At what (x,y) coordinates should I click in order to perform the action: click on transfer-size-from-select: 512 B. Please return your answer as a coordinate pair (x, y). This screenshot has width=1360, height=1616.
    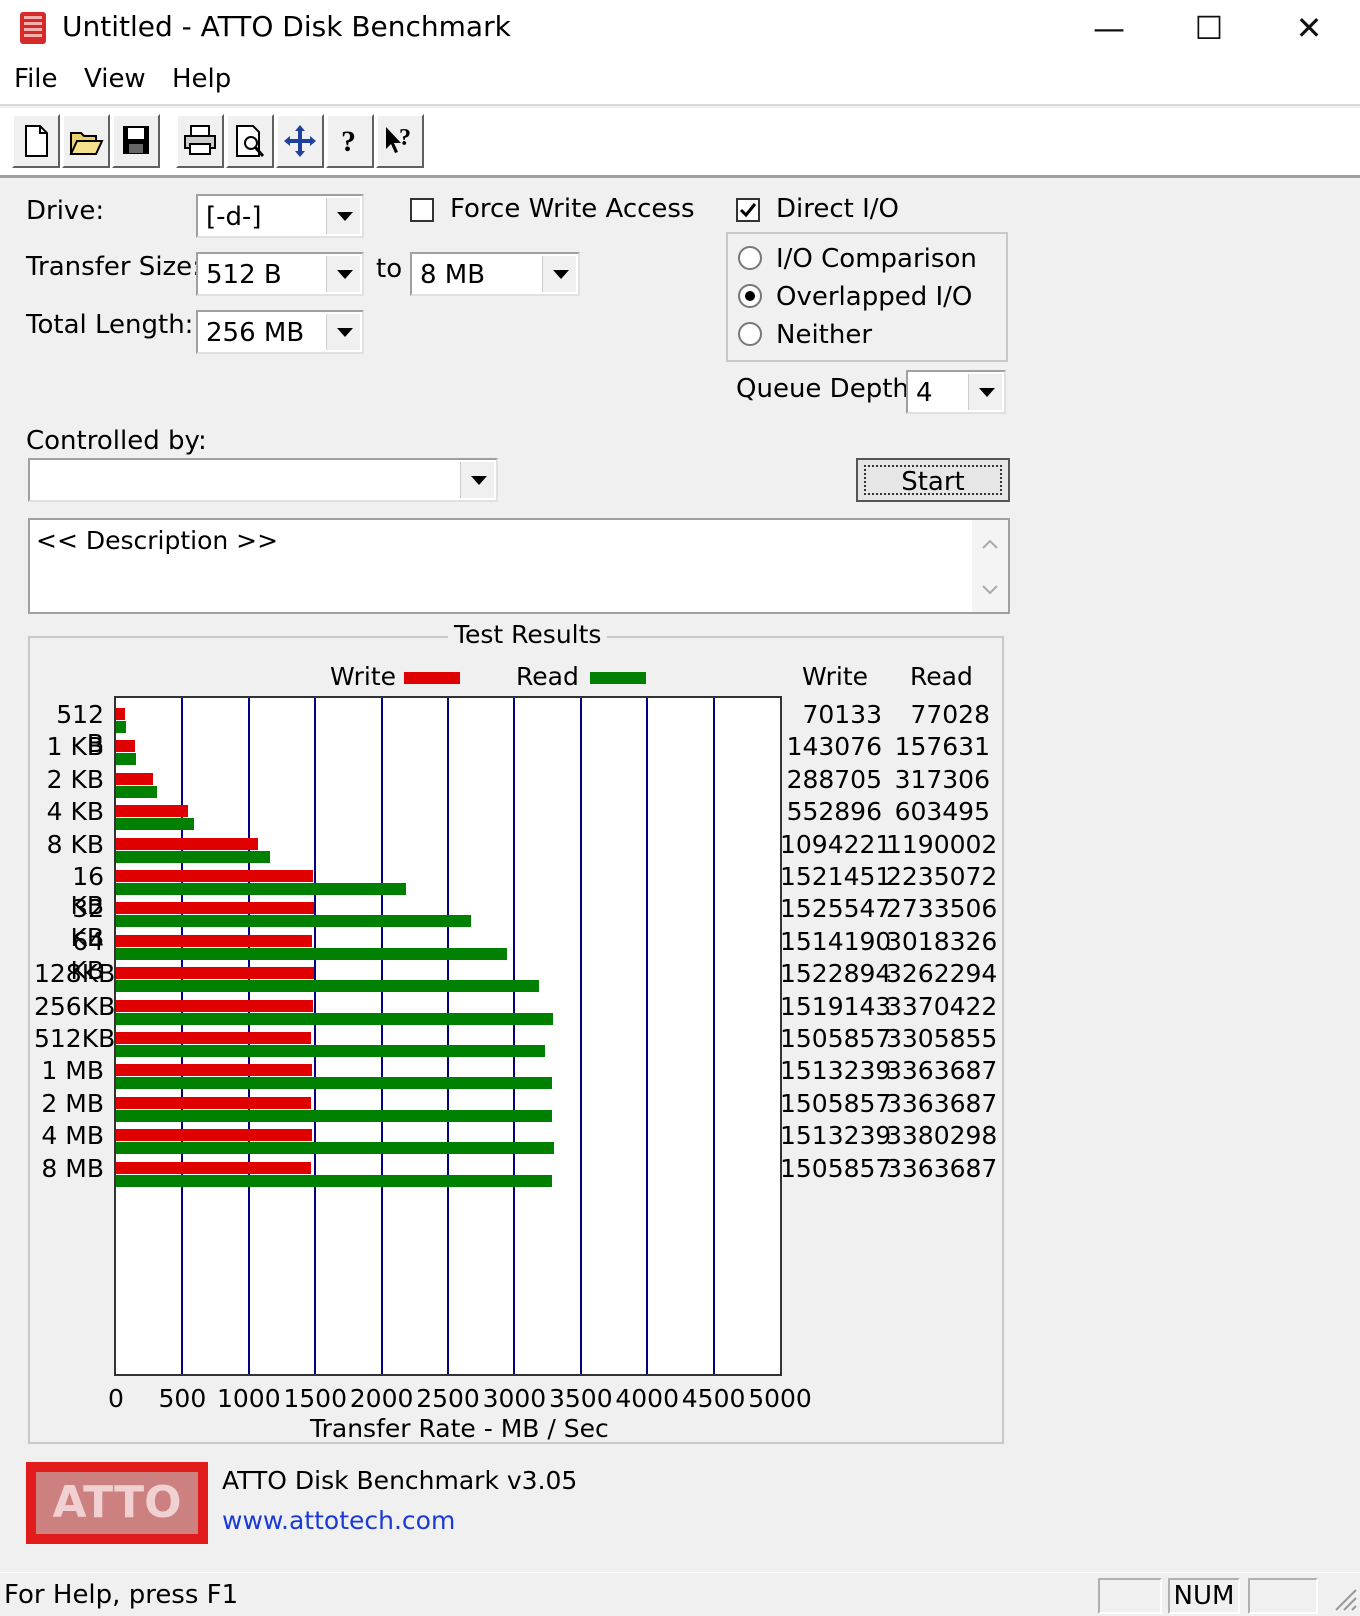
    Looking at the image, I should click on (280, 274).